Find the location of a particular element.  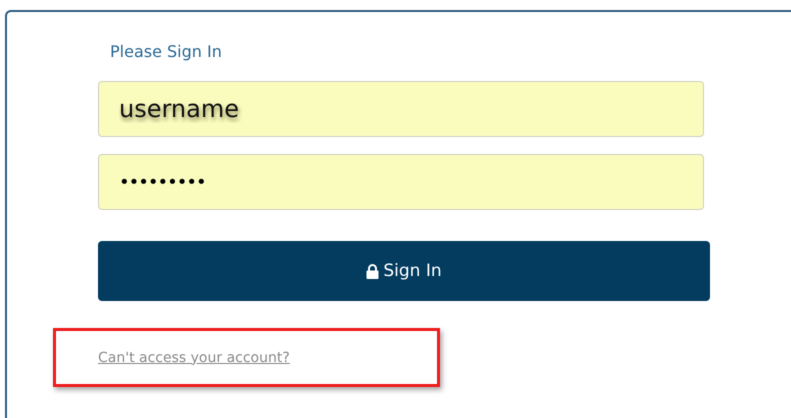

form-title: Please Sign In is located at coordinates (166, 52).